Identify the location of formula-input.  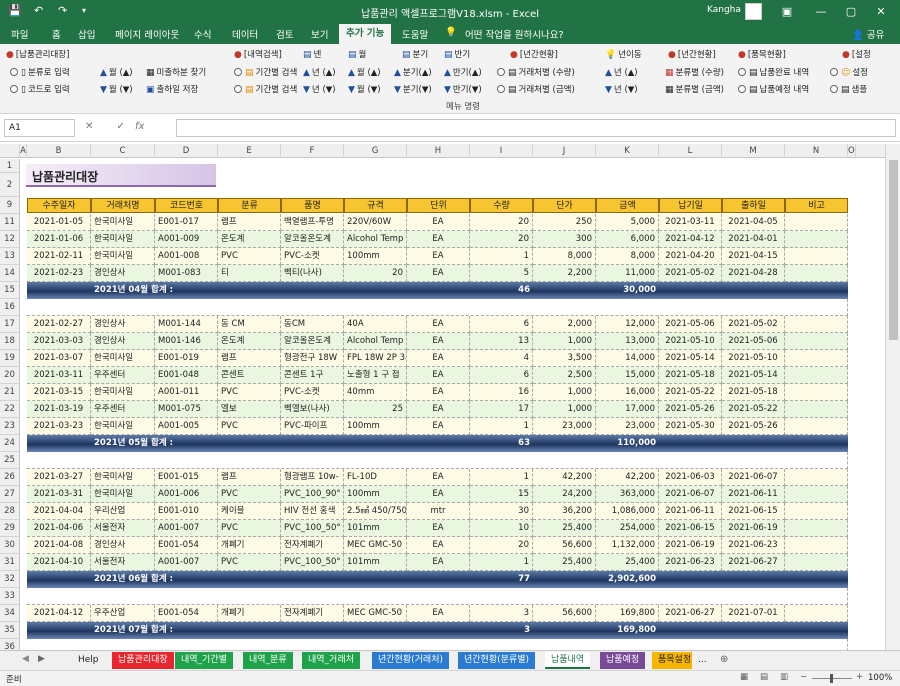
(536, 128).